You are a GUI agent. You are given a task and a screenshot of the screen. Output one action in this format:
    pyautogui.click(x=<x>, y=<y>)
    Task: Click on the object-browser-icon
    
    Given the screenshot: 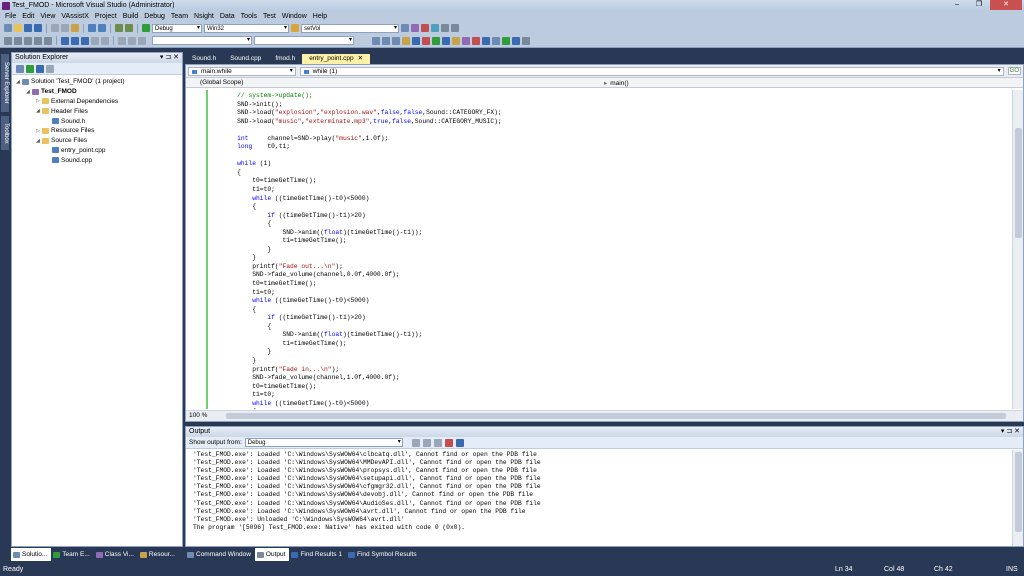 What is the action you would take?
    pyautogui.click(x=435, y=28)
    